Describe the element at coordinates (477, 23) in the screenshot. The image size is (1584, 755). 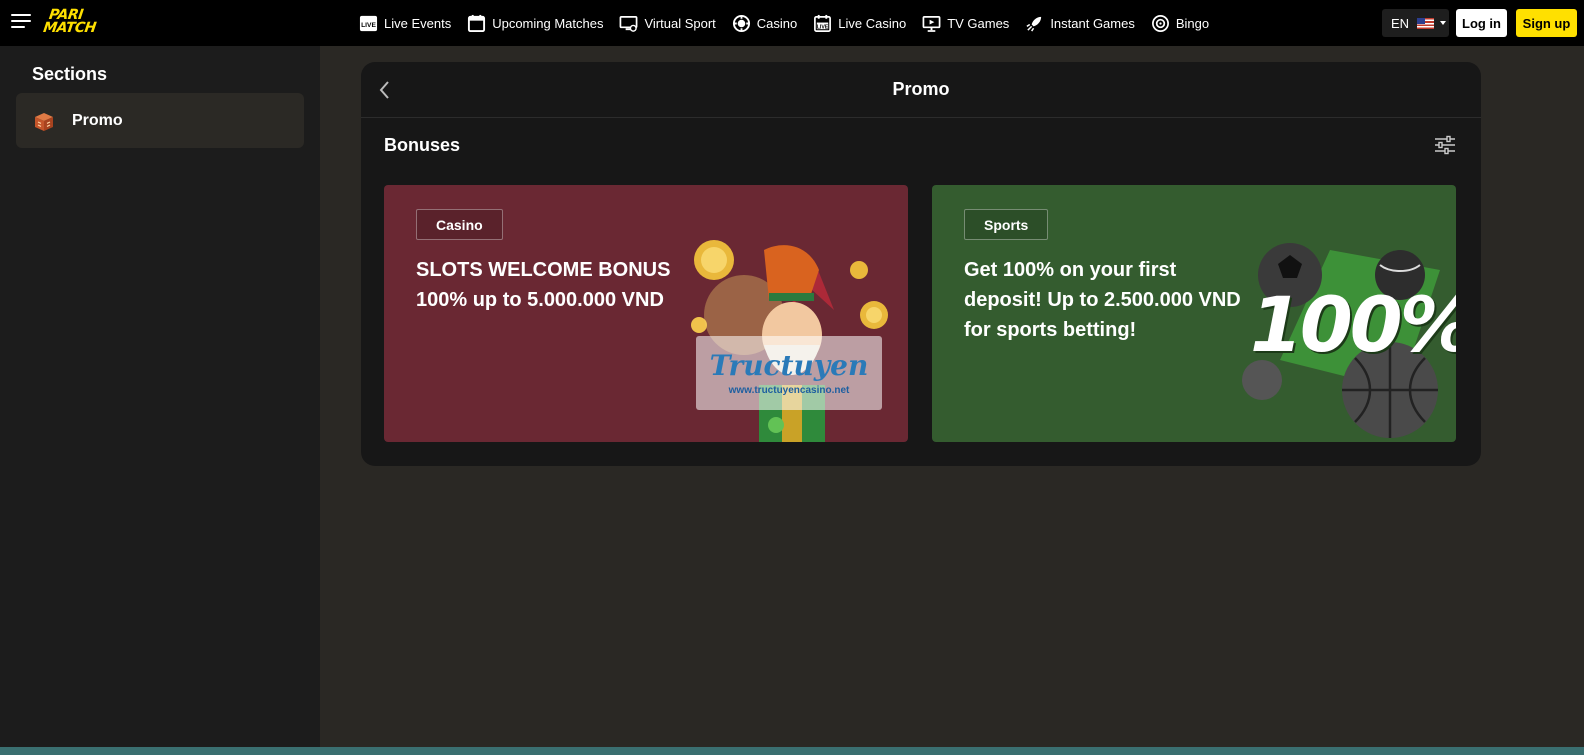
I see `calendar-icon` at that location.